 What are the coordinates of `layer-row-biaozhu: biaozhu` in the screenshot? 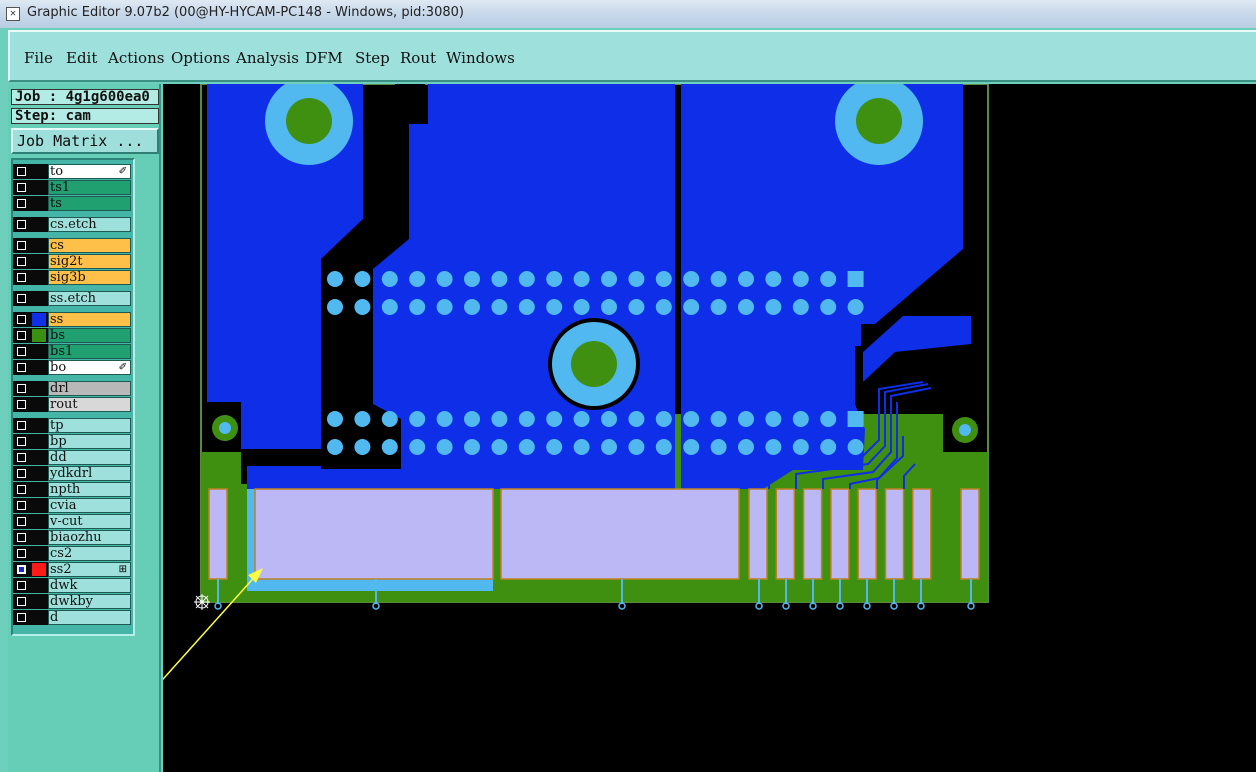 It's located at (72, 537).